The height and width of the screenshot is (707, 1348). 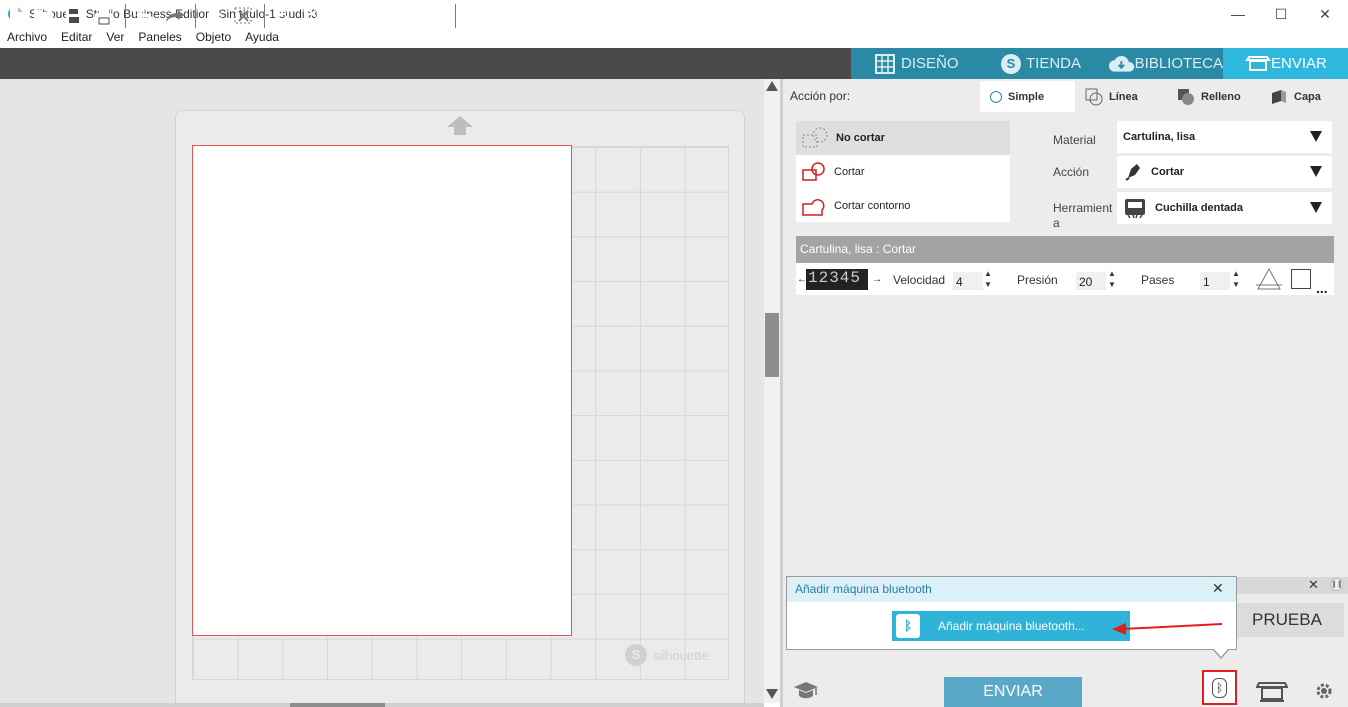 I want to click on tab-linea: Línea, so click(x=1121, y=96).